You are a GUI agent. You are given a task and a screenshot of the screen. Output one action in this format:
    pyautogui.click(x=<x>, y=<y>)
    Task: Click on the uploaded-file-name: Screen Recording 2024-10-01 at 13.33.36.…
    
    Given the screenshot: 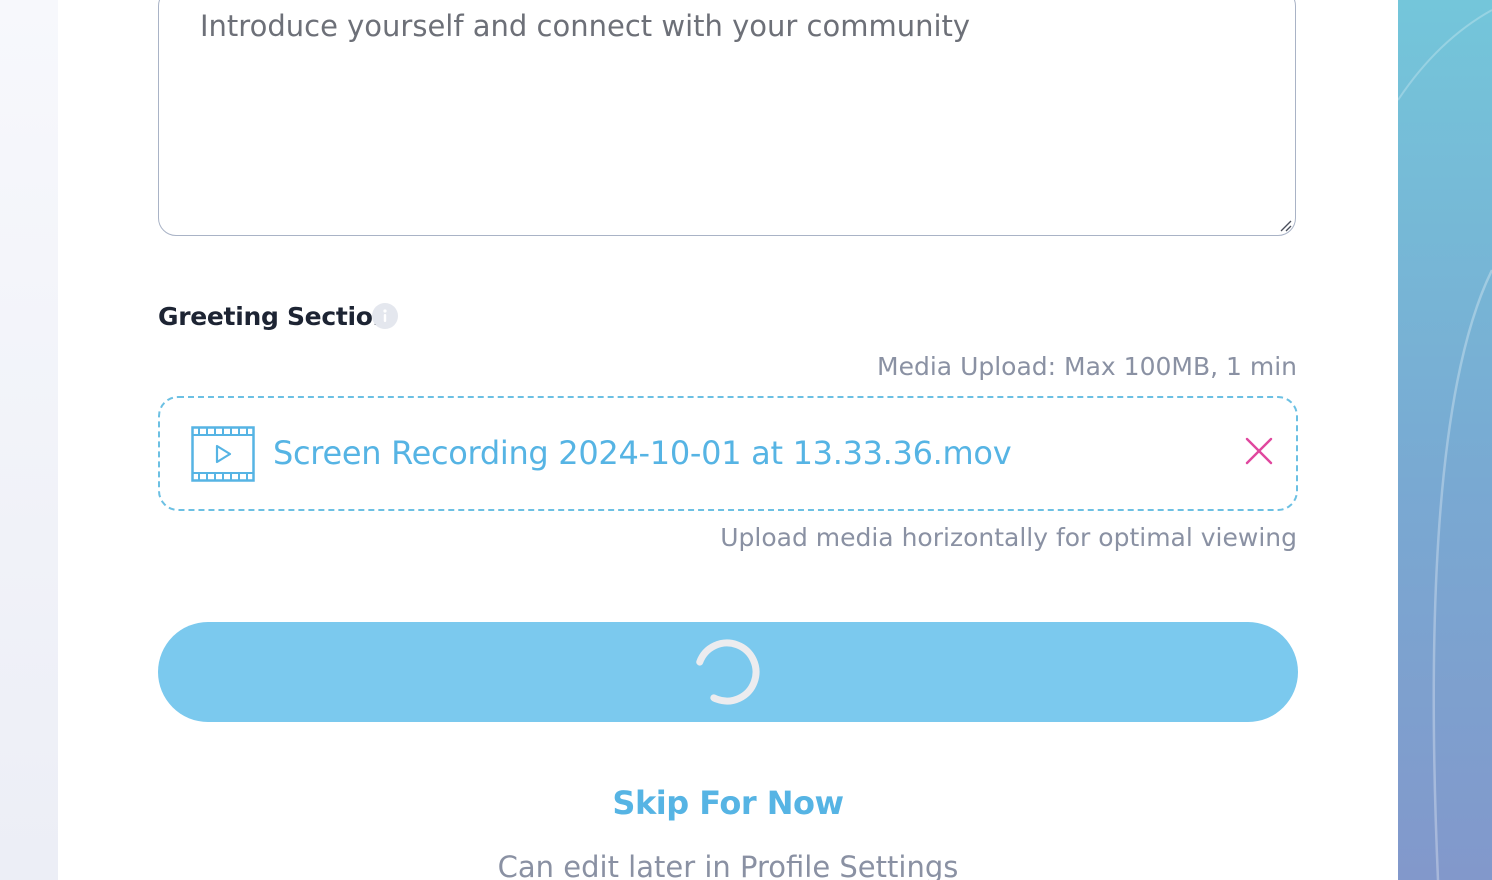 What is the action you would take?
    pyautogui.click(x=642, y=453)
    